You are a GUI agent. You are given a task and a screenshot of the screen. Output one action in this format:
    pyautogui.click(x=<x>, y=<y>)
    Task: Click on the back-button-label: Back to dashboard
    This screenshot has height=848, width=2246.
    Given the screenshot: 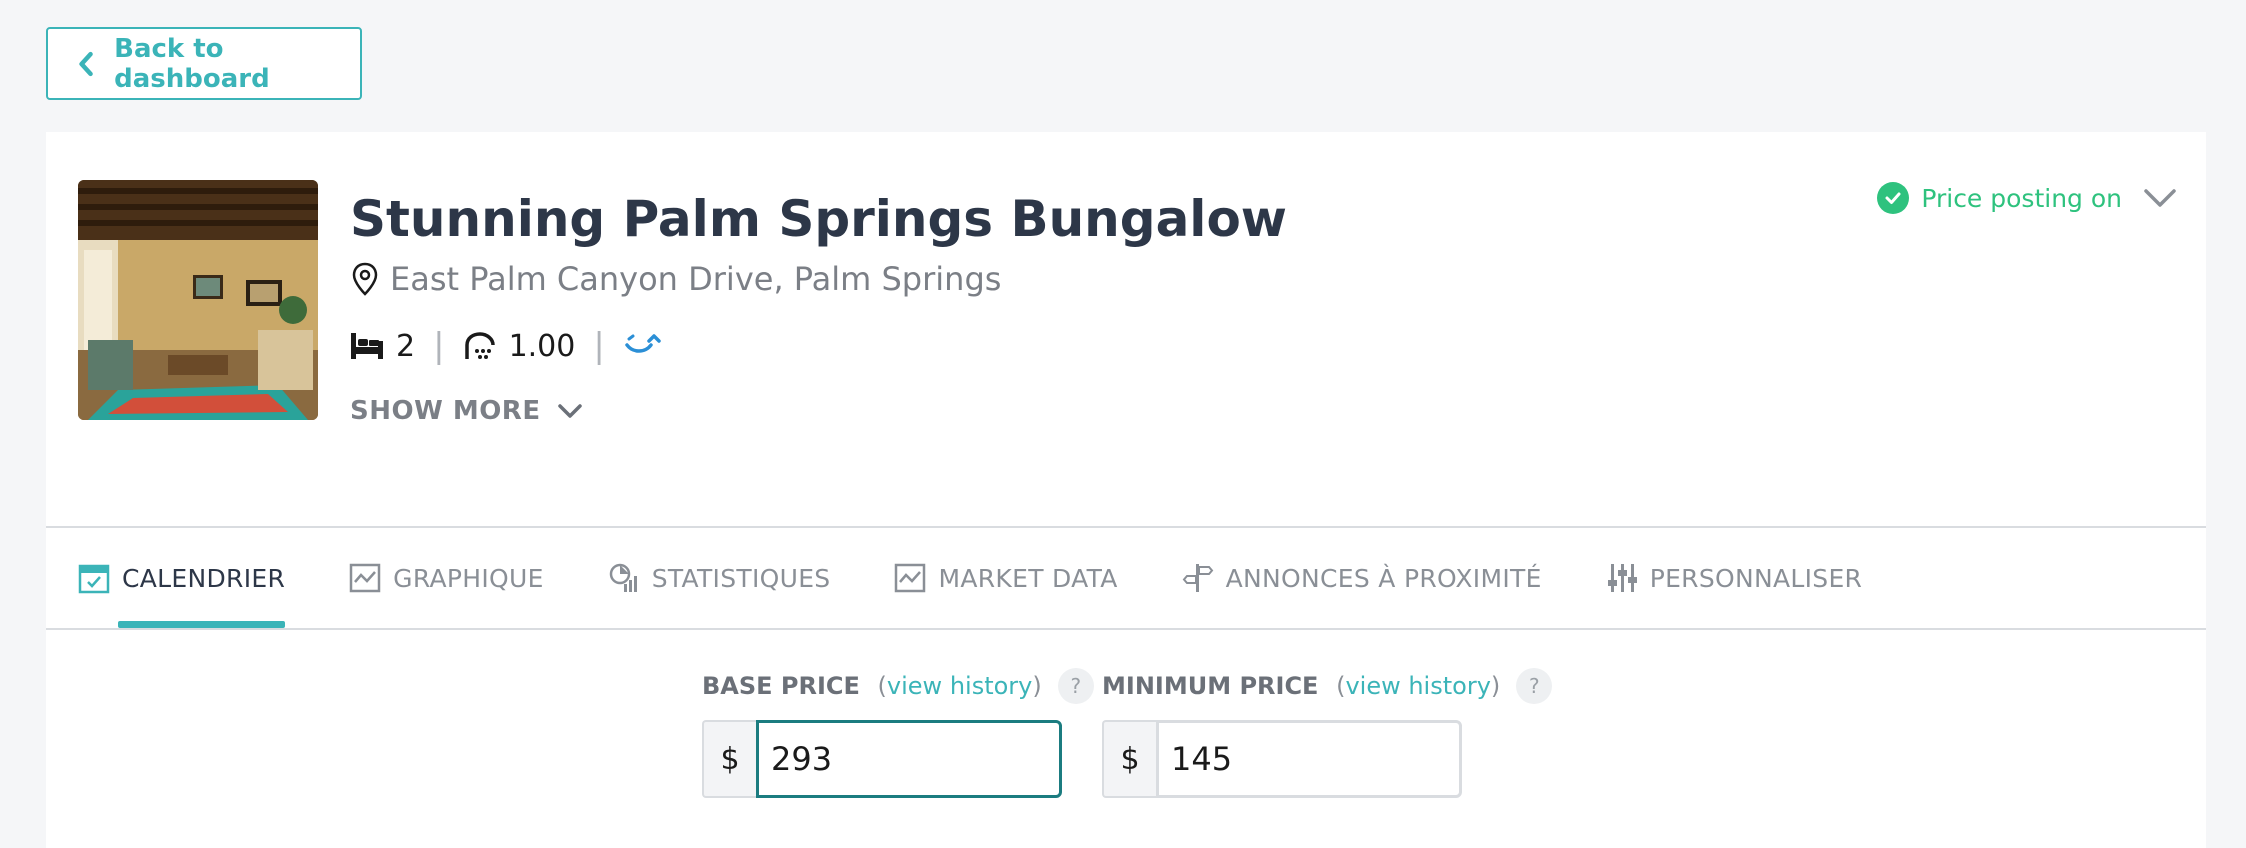 What is the action you would take?
    pyautogui.click(x=192, y=63)
    